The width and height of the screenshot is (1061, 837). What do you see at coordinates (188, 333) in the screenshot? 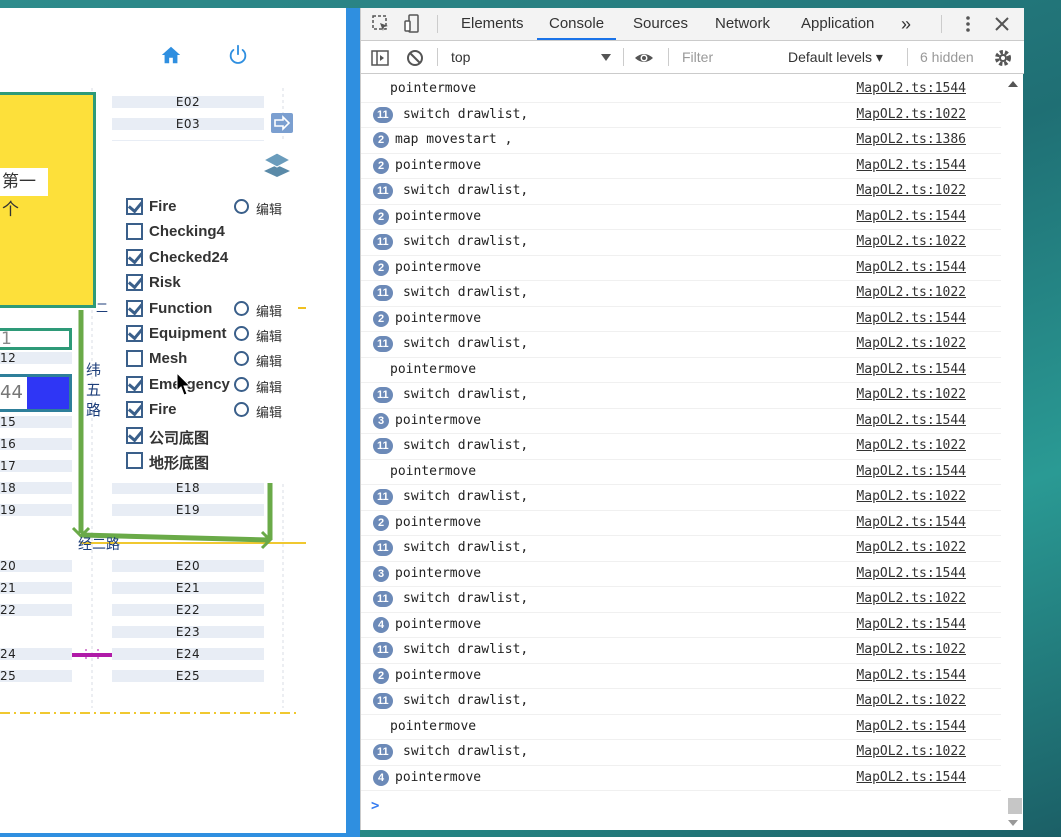
I see `layer-name: Equipment` at bounding box center [188, 333].